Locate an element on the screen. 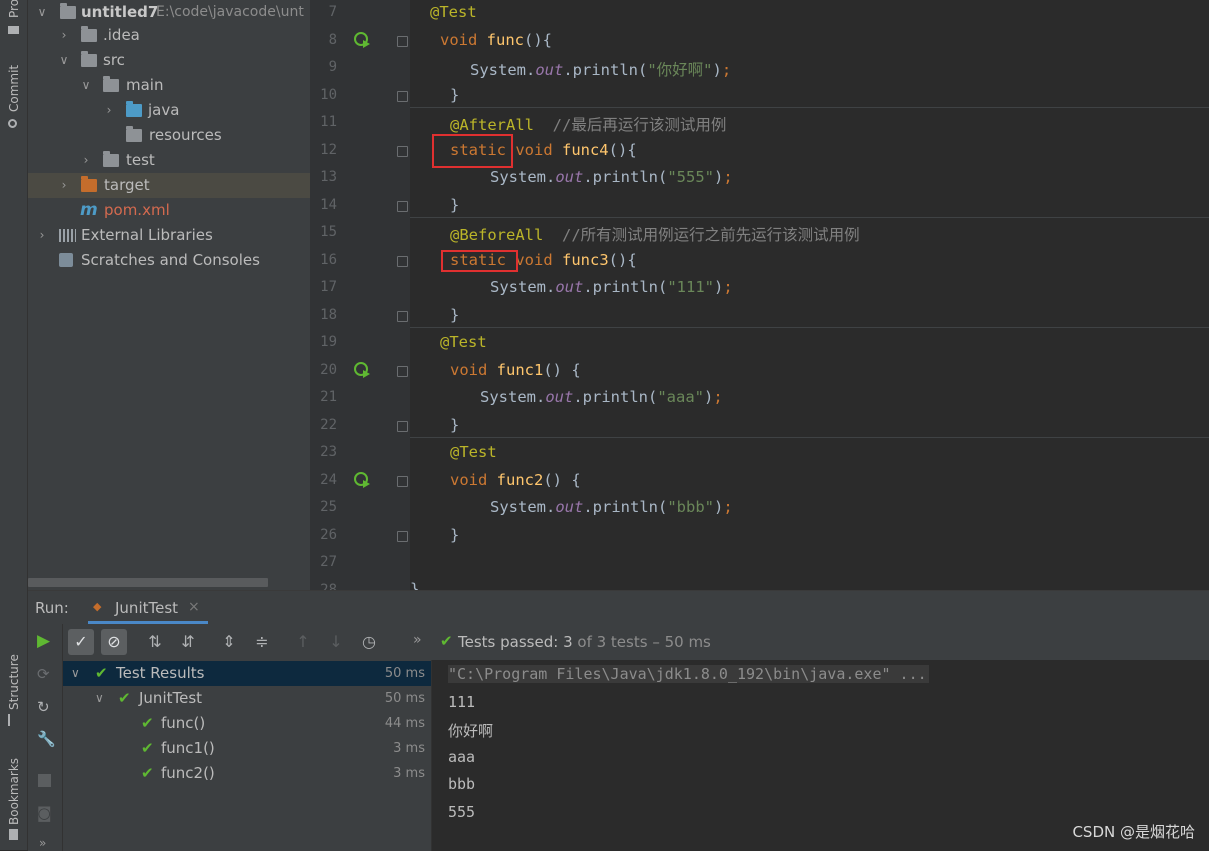 The image size is (1209, 851). result-label: Test Results is located at coordinates (160, 673).